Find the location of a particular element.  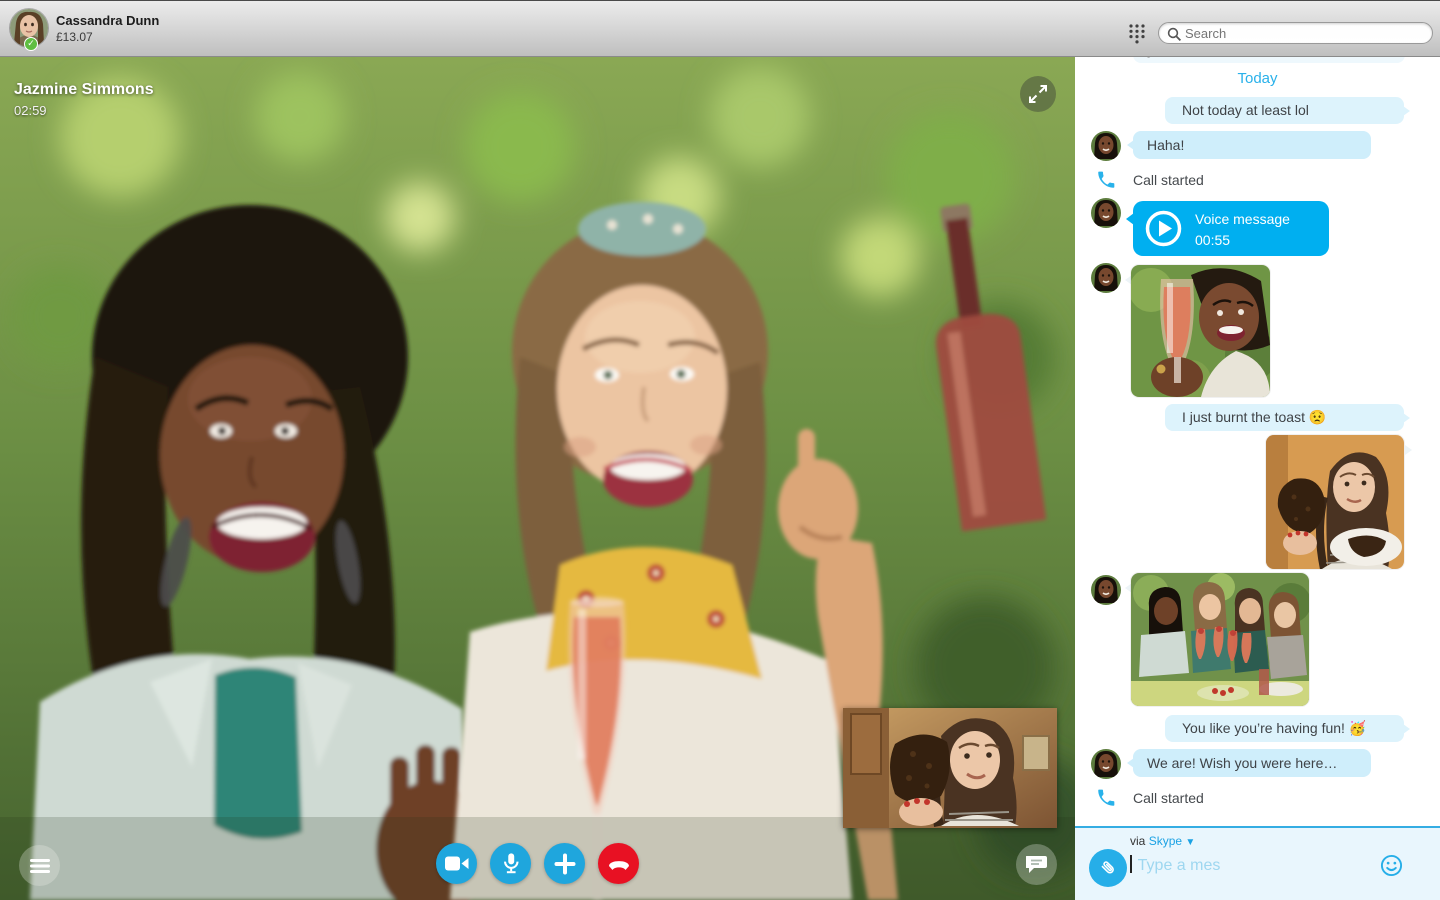

search-input is located at coordinates (1305, 33).